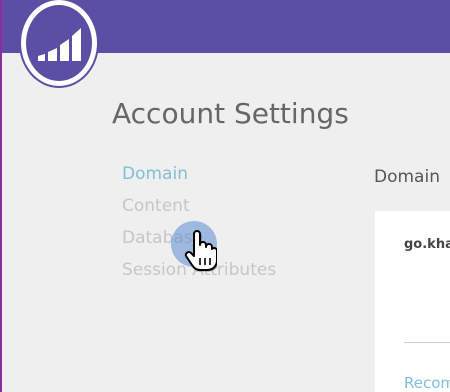 The width and height of the screenshot is (450, 392). Describe the element at coordinates (407, 177) in the screenshot. I see `section-heading: Domain` at that location.